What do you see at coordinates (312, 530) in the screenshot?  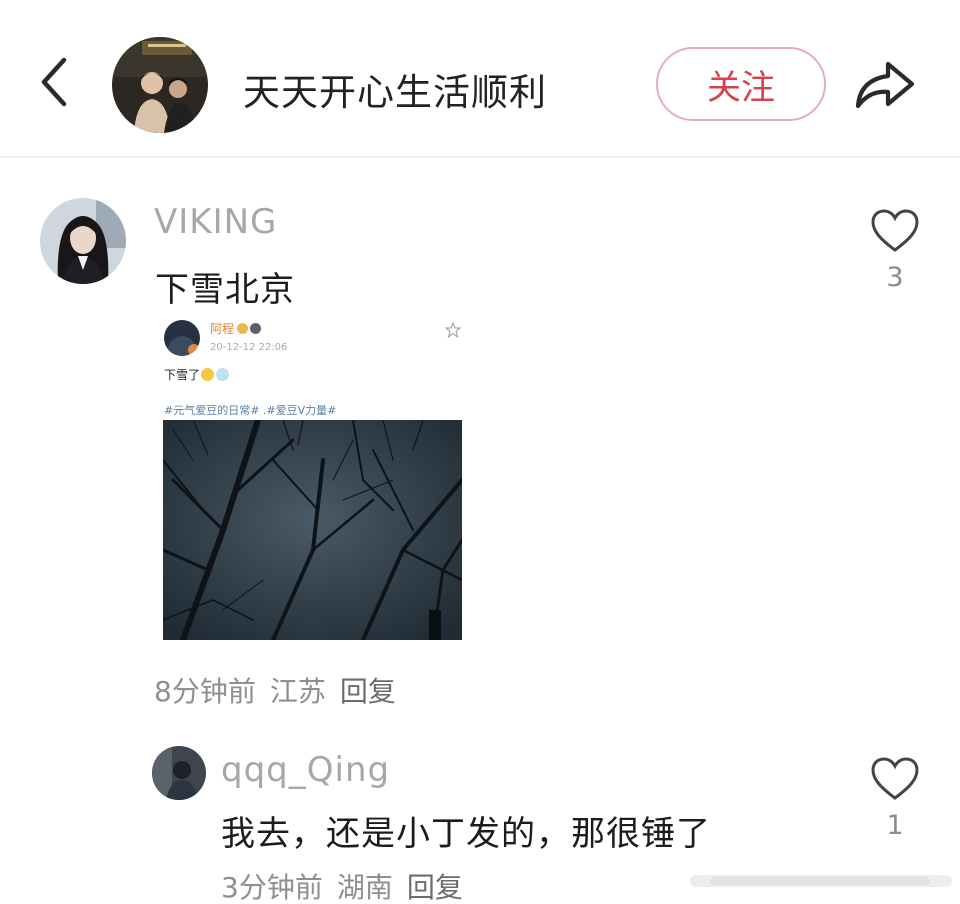 I see `embed-photo` at bounding box center [312, 530].